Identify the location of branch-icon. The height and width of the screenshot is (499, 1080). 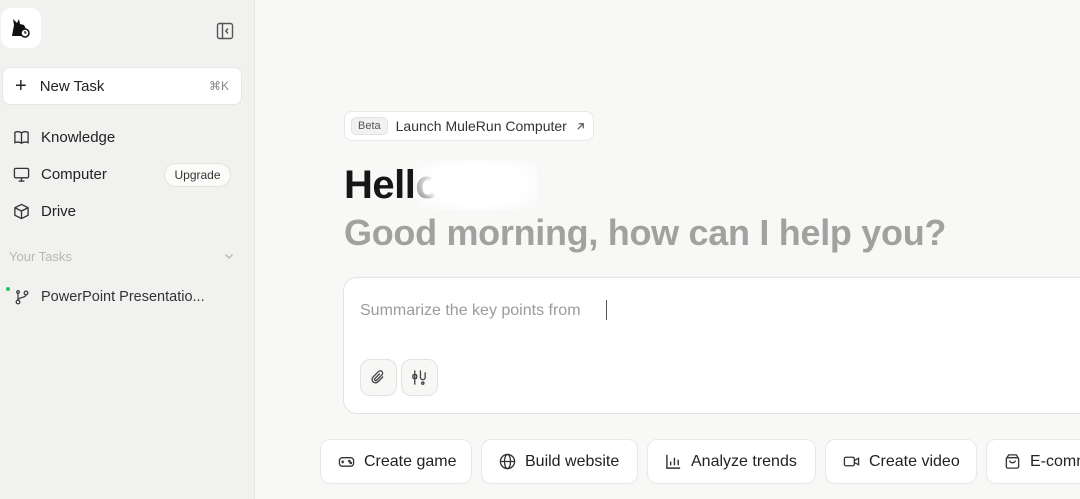
(22, 297).